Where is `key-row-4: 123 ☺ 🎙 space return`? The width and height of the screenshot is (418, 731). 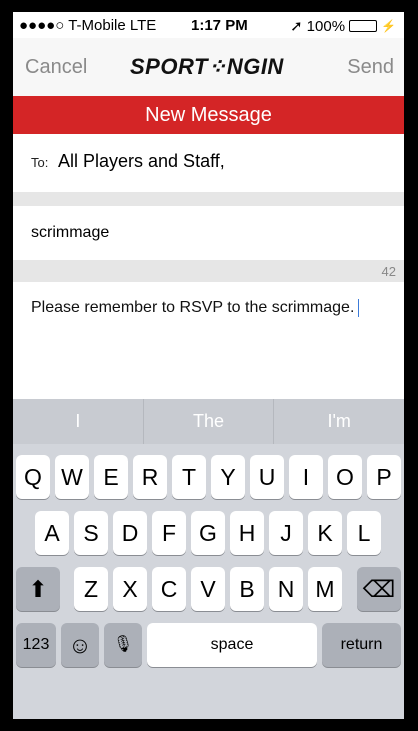
key-row-4: 123 ☺ 🎙 space return is located at coordinates (208, 645).